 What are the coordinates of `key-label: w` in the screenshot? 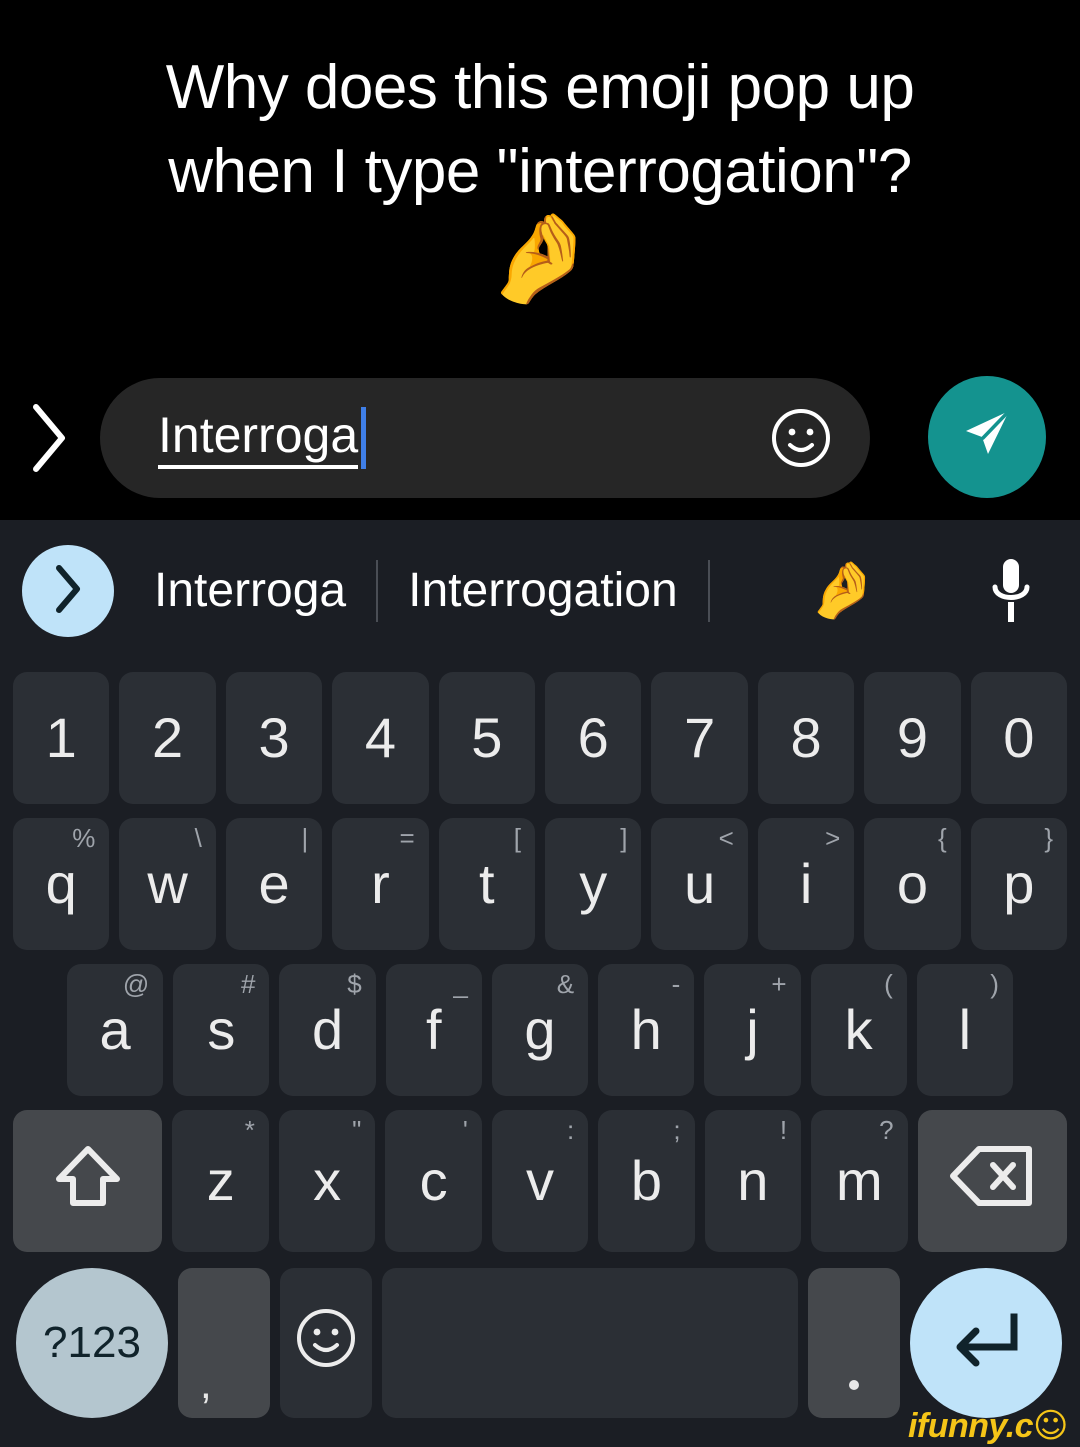 It's located at (167, 883).